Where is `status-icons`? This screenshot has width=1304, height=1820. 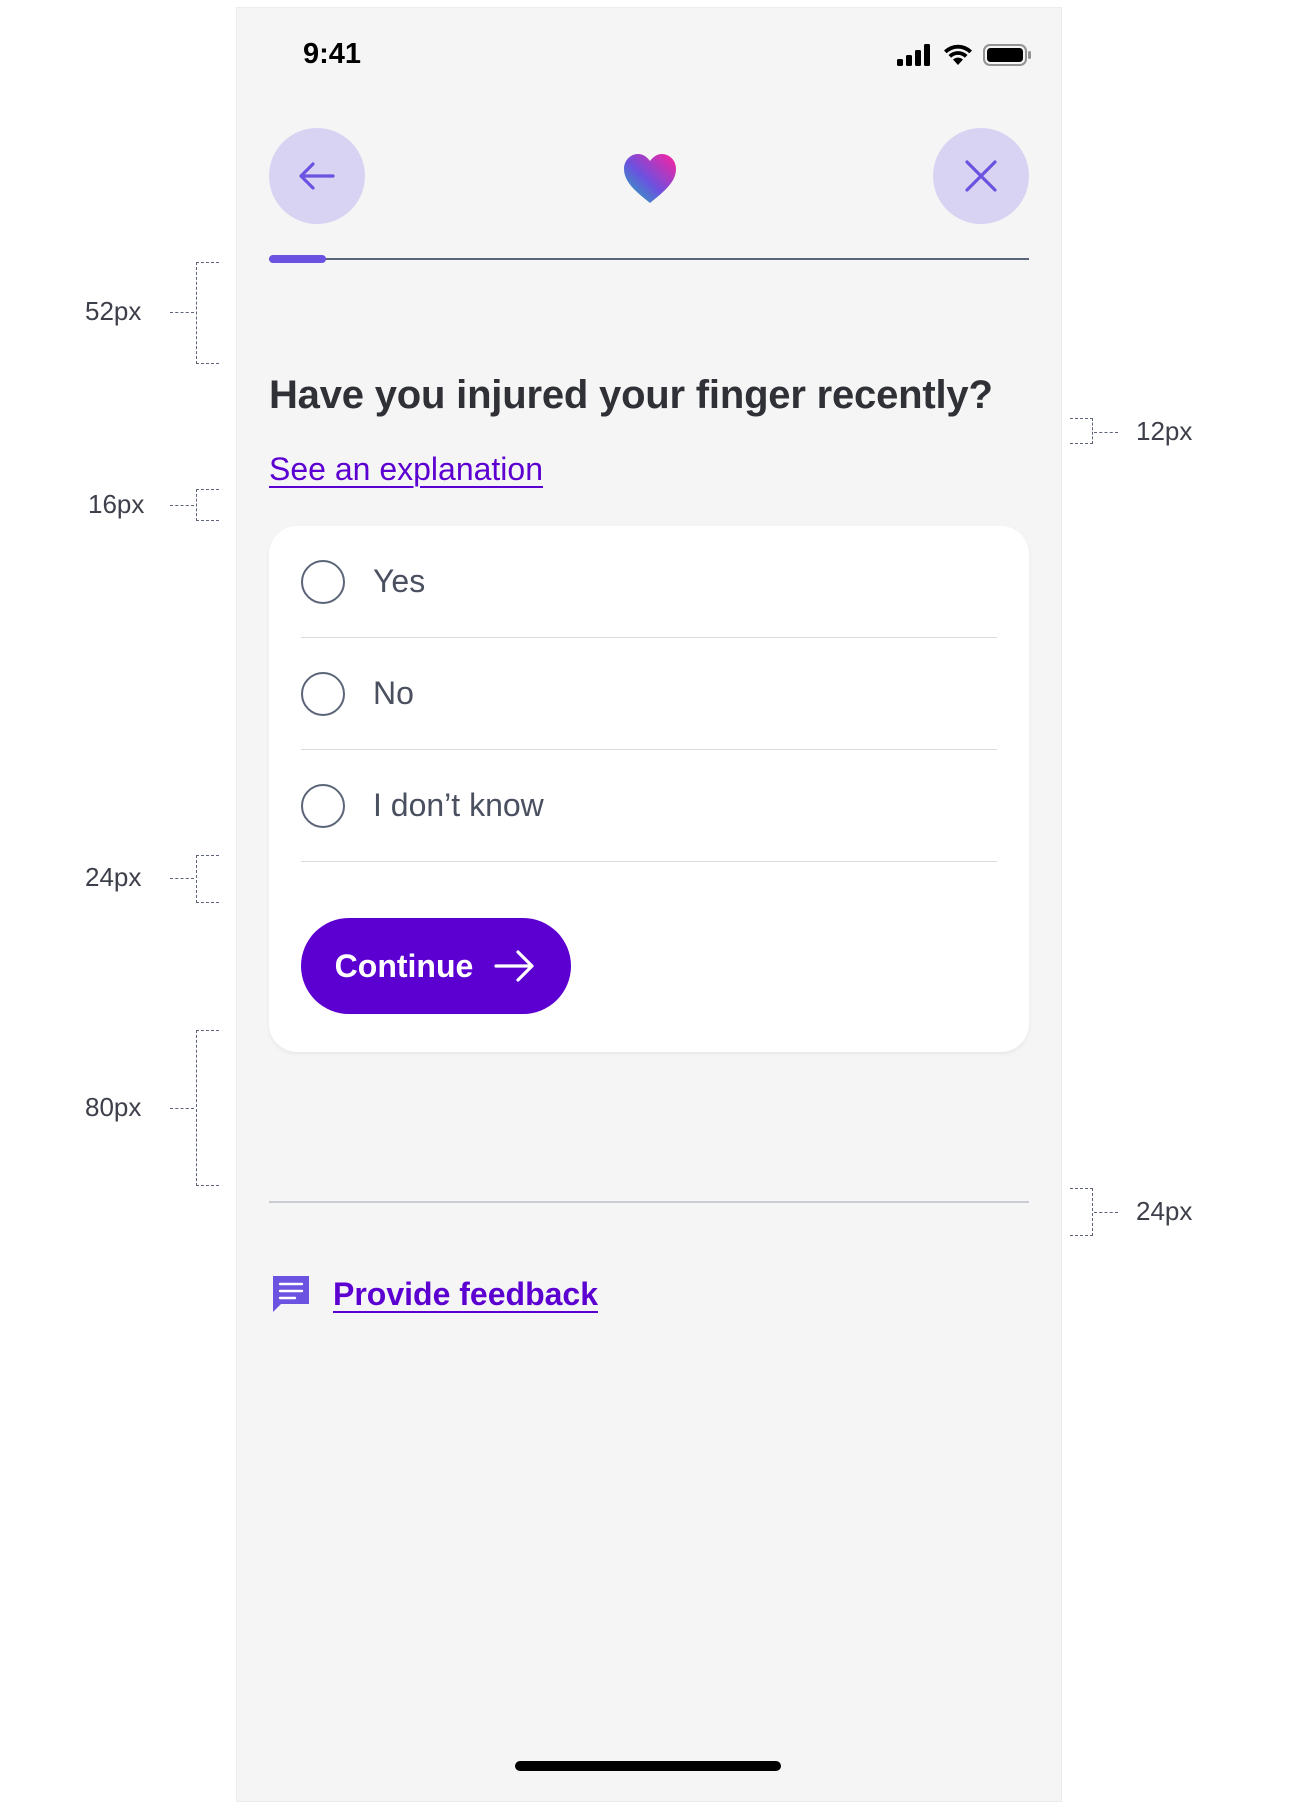 status-icons is located at coordinates (964, 55).